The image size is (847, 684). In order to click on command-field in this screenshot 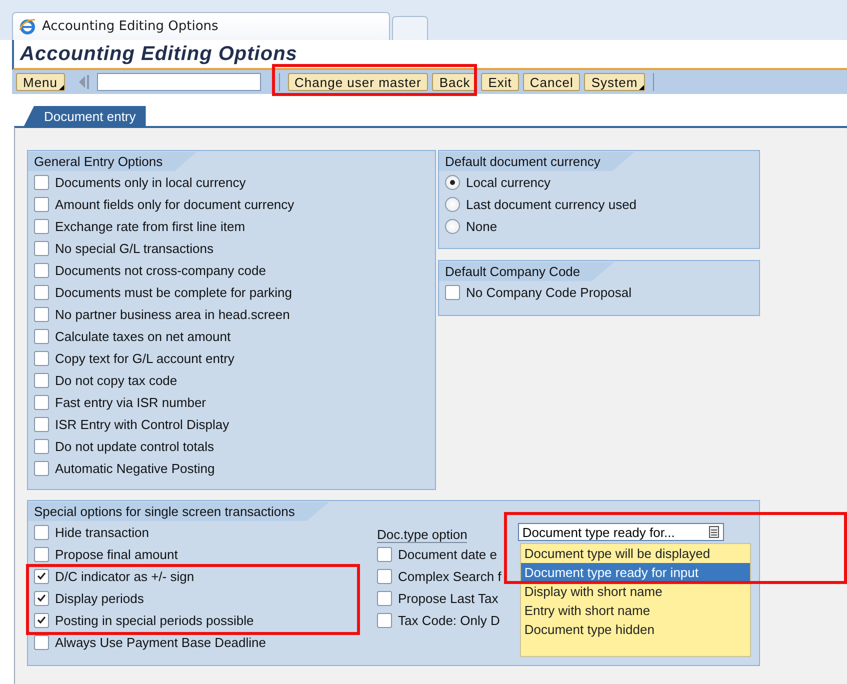, I will do `click(178, 82)`.